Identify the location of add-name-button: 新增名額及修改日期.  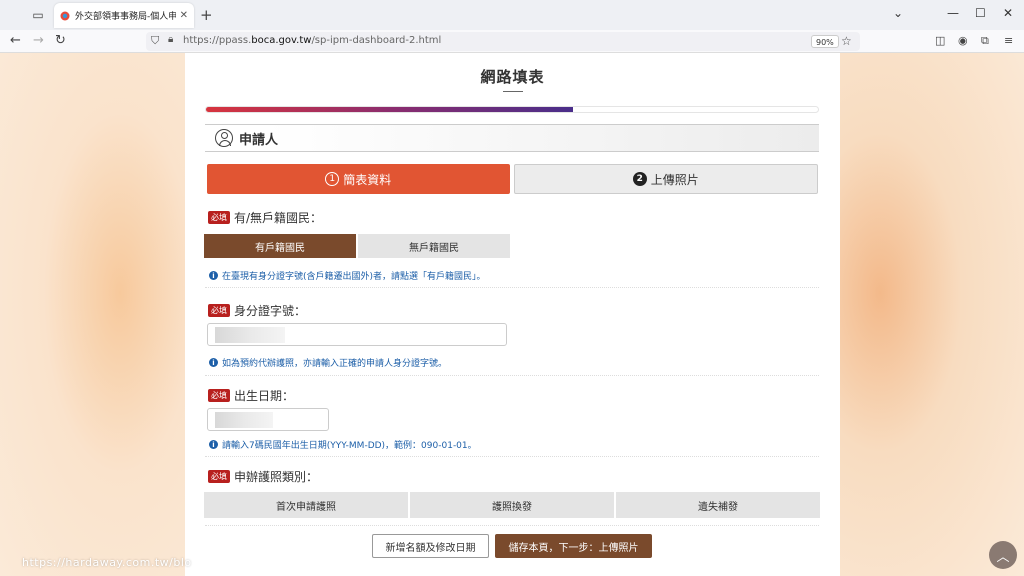
(430, 546).